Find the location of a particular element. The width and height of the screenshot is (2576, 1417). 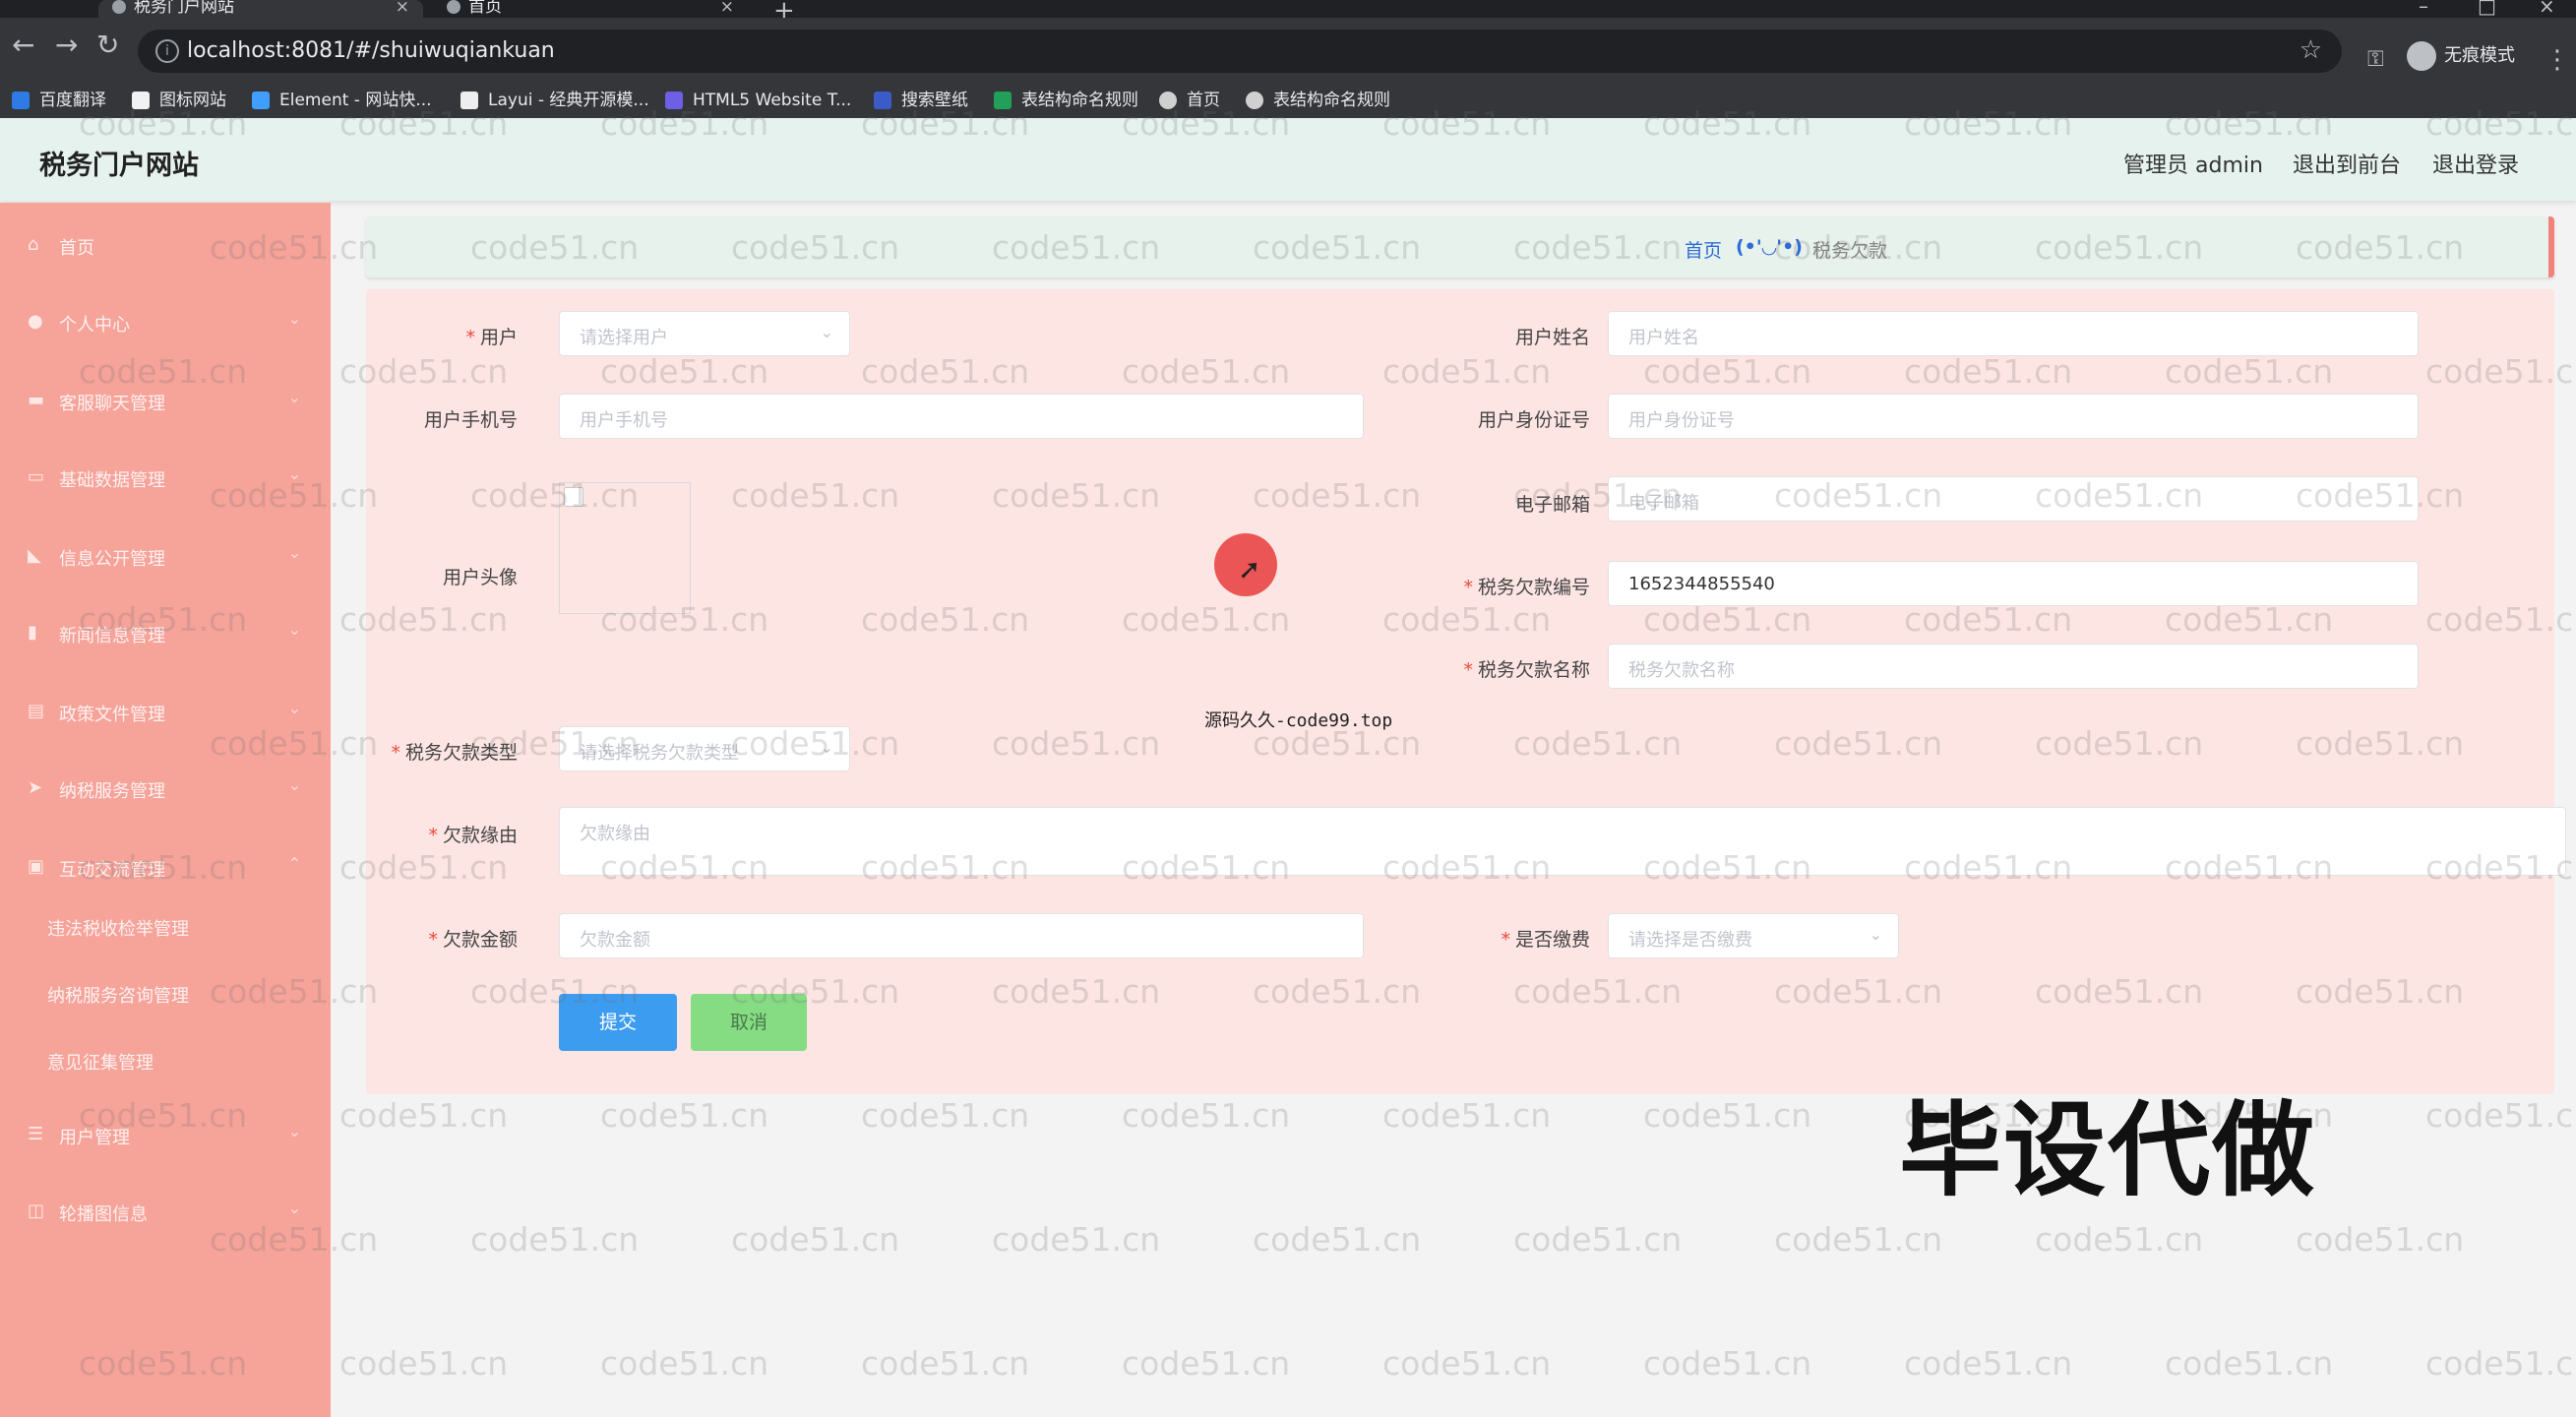

bookmark-item: 百度翻译 is located at coordinates (59, 100).